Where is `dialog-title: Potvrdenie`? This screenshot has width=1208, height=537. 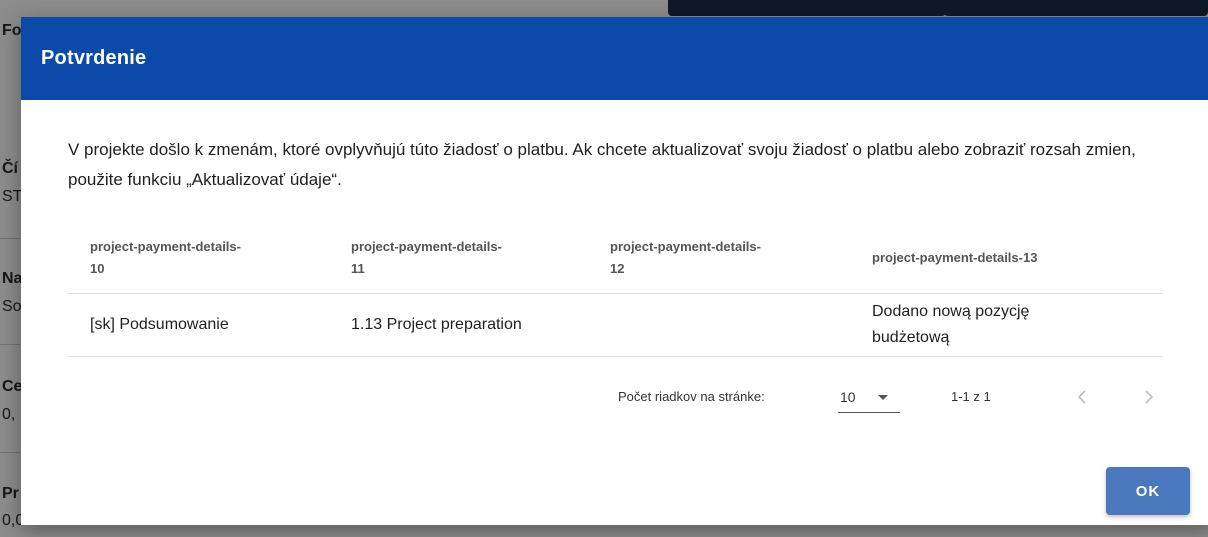
dialog-title: Potvrdenie is located at coordinates (94, 58).